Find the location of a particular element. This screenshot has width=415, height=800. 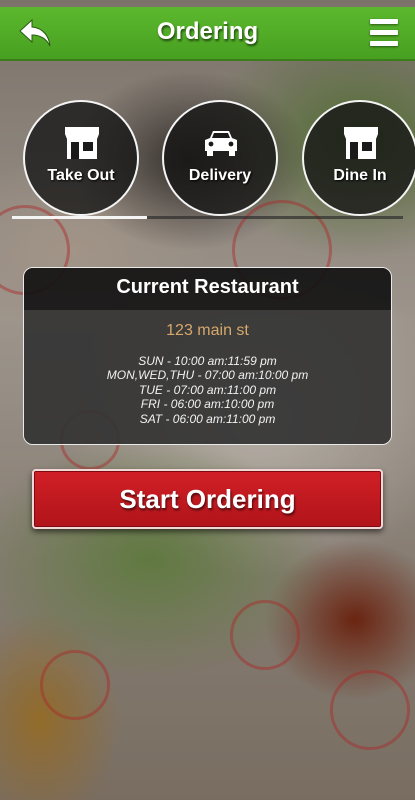

car-icon is located at coordinates (221, 143).